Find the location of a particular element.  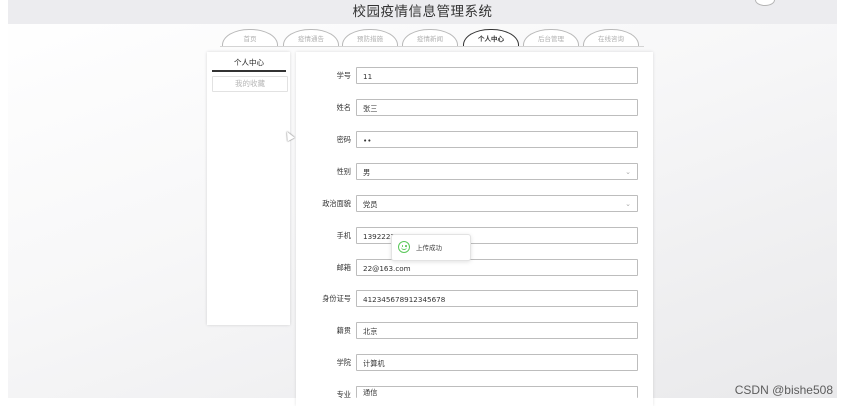

gender-label: 性别 is located at coordinates (343, 171).